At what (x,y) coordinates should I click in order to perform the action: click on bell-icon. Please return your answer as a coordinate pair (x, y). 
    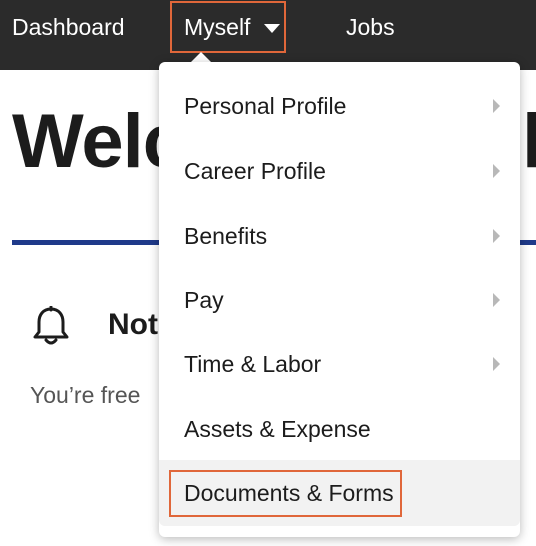
    Looking at the image, I should click on (51, 325).